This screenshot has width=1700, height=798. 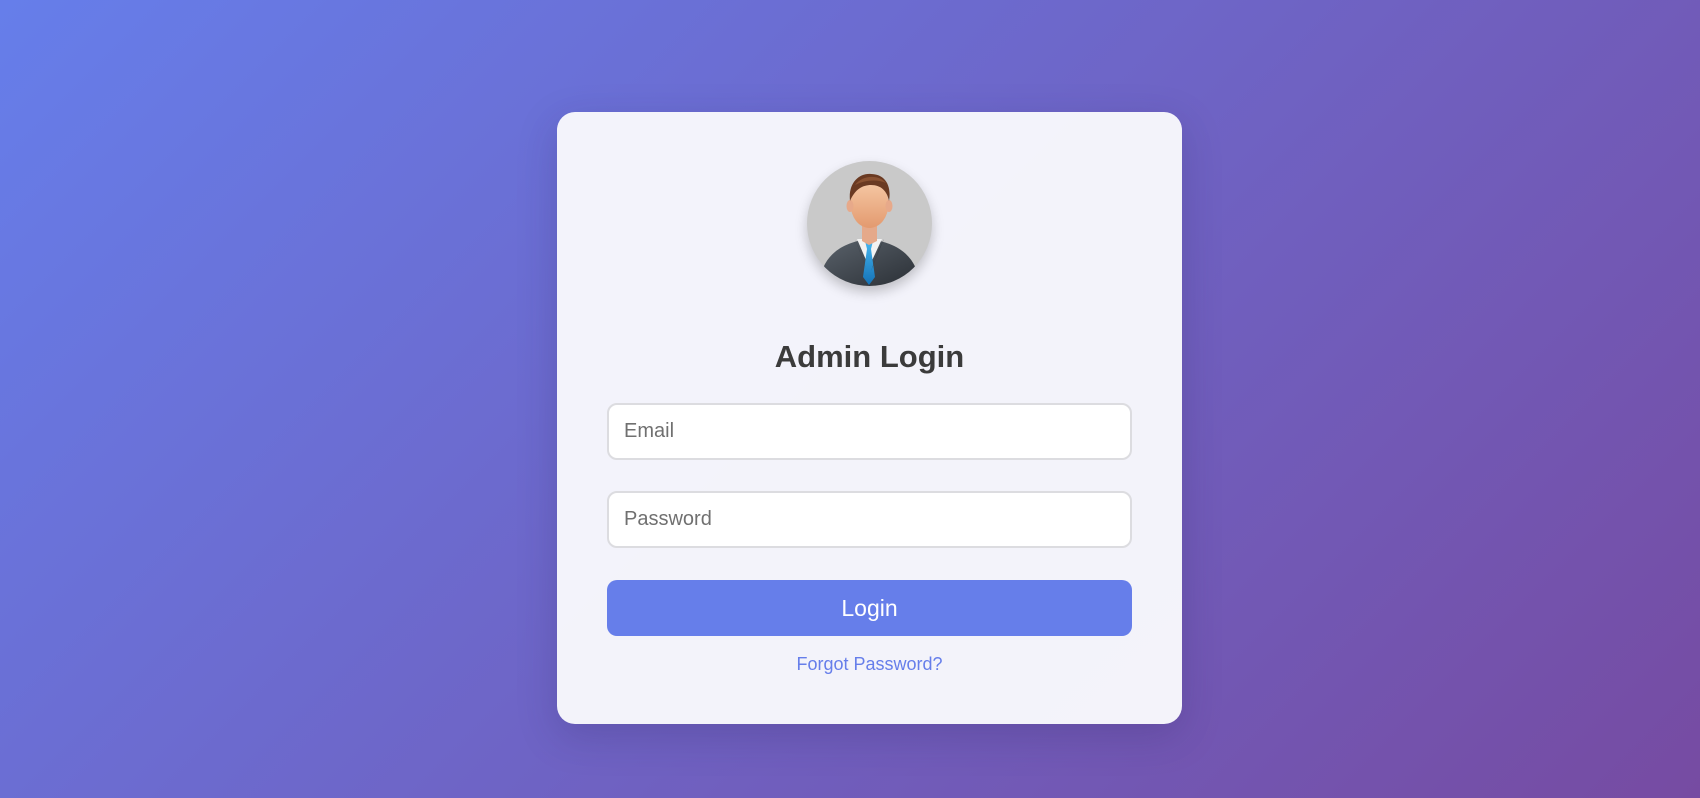 What do you see at coordinates (869, 664) in the screenshot?
I see `forgot-password-link: Forgot Password?` at bounding box center [869, 664].